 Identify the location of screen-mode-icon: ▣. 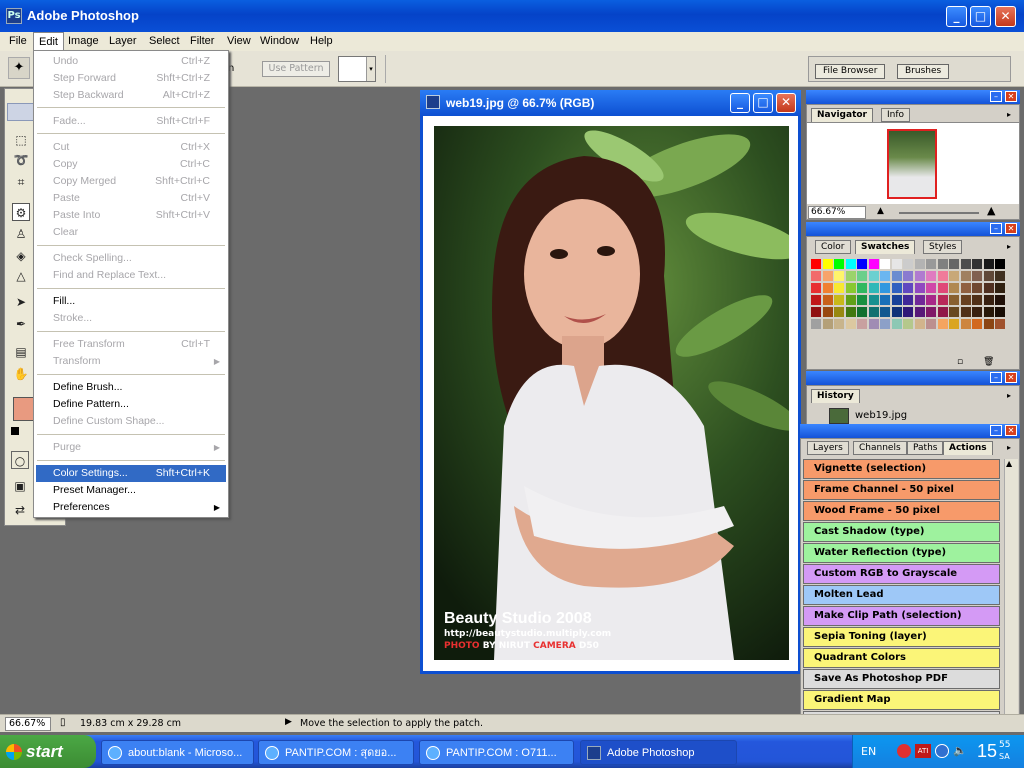
(20, 486).